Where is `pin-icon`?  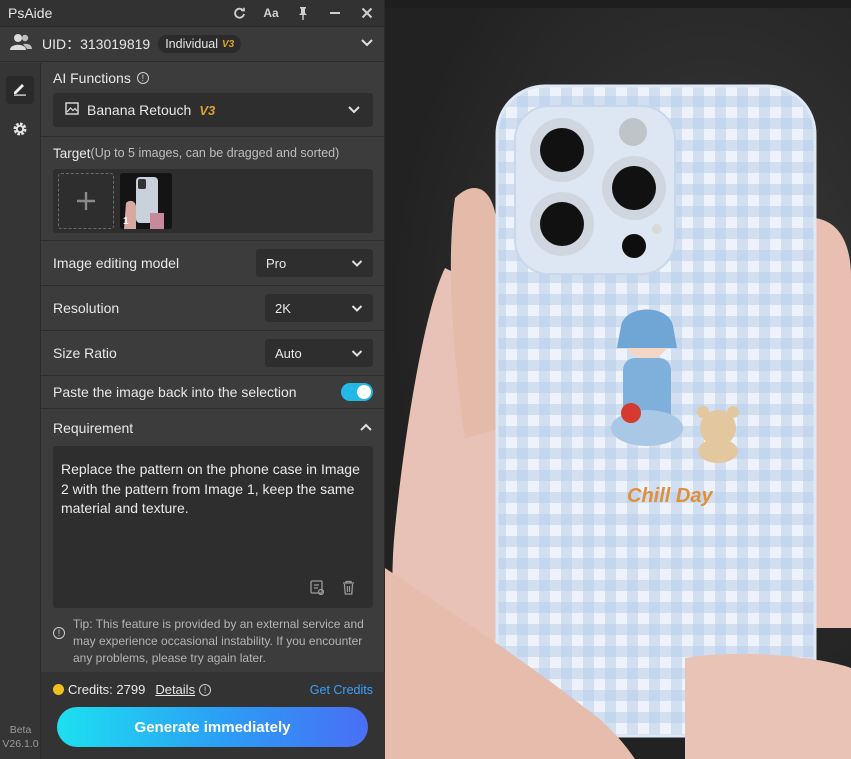 pin-icon is located at coordinates (303, 13).